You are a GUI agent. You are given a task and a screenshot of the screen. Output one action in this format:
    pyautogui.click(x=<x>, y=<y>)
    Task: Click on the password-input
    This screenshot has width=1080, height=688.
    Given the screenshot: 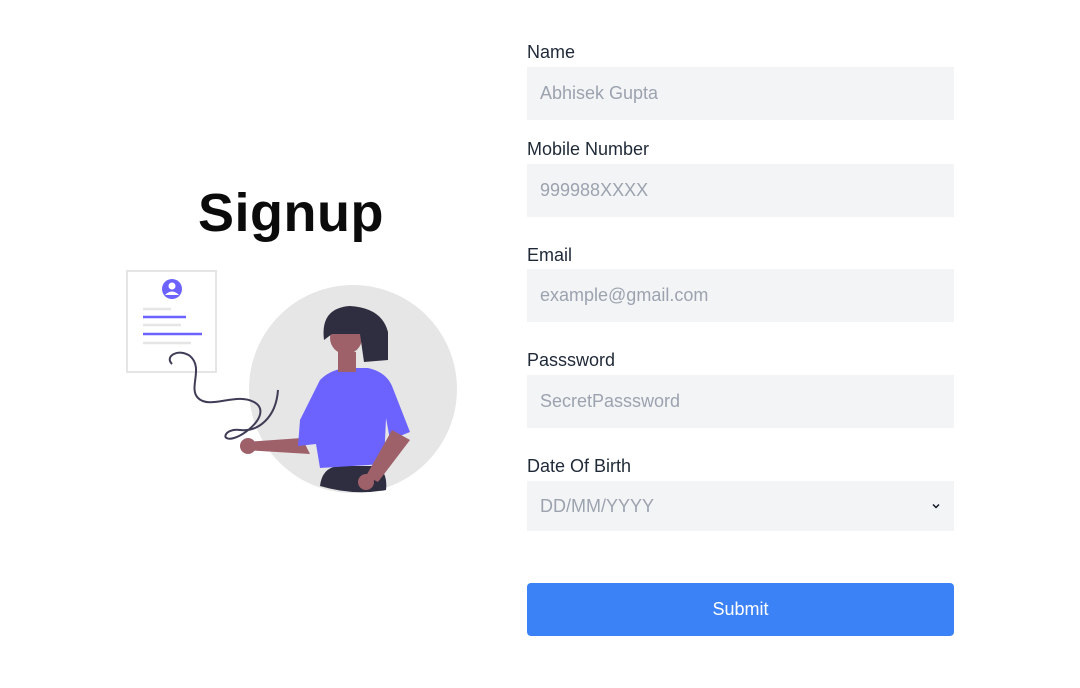 What is the action you would take?
    pyautogui.click(x=740, y=401)
    